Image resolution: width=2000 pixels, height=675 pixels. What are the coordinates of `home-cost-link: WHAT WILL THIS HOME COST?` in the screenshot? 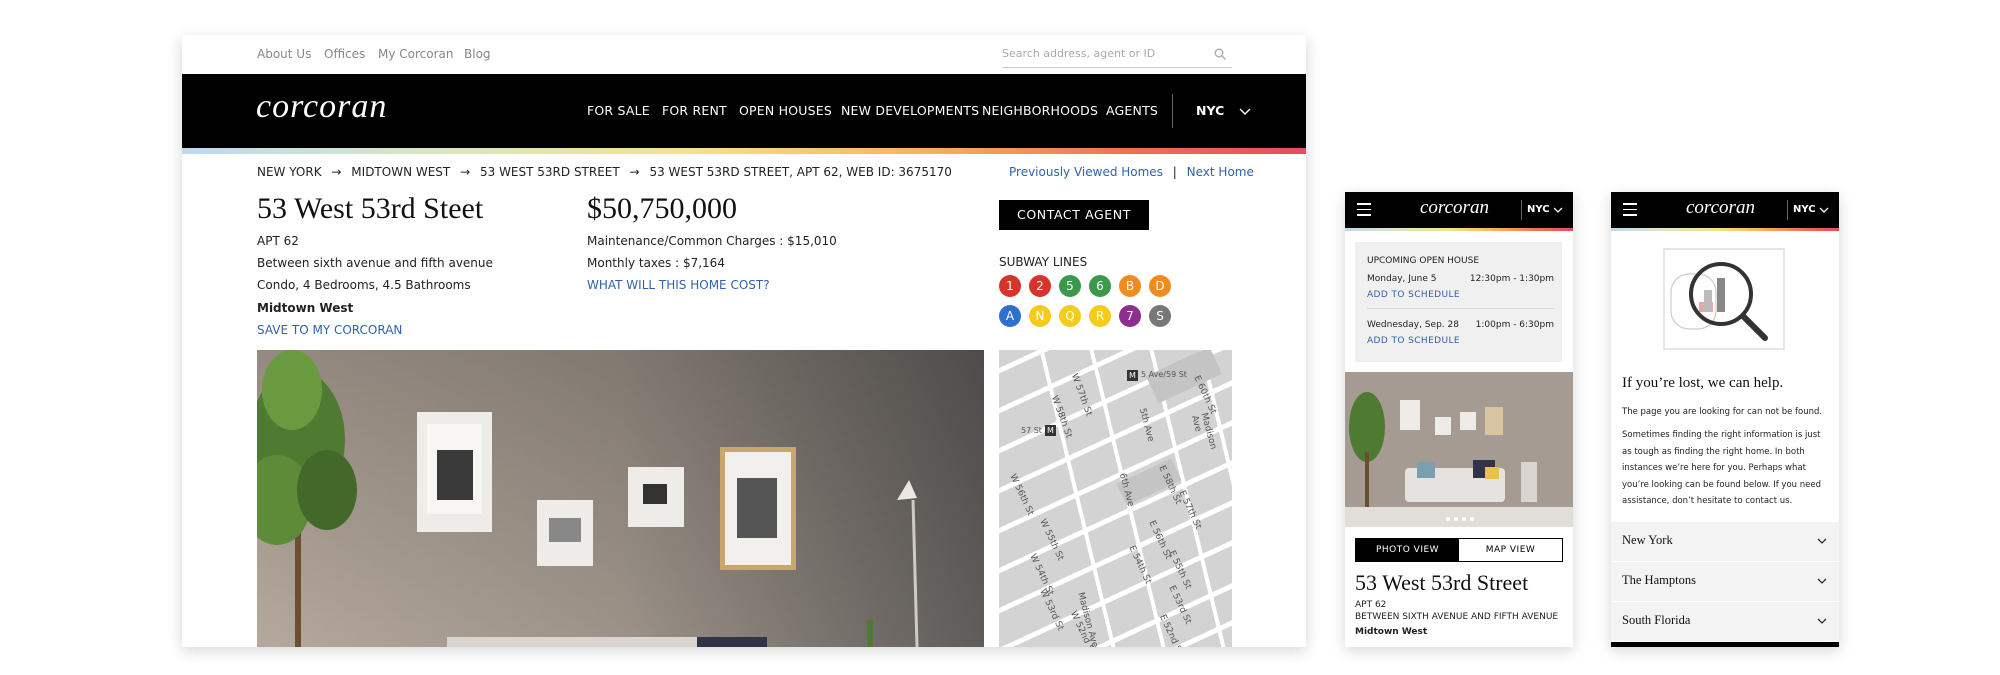 It's located at (678, 285).